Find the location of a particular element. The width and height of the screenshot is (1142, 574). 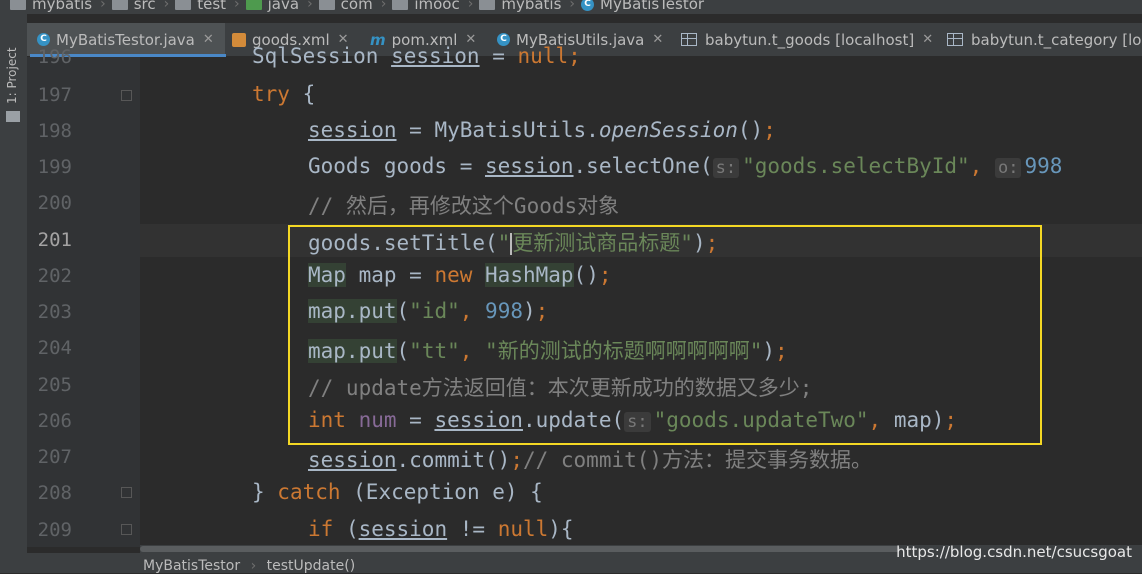

crumb-imooc: imooc is located at coordinates (426, 6).